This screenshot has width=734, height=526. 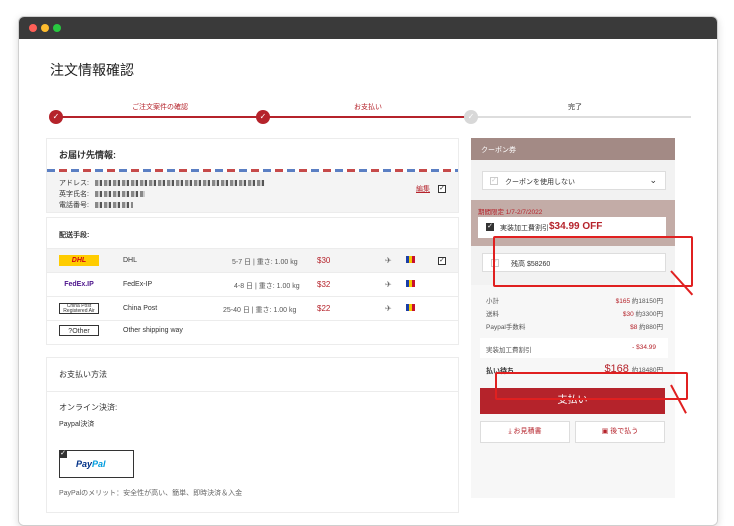 I want to click on promo-checkbox: ✓, so click(x=490, y=227).